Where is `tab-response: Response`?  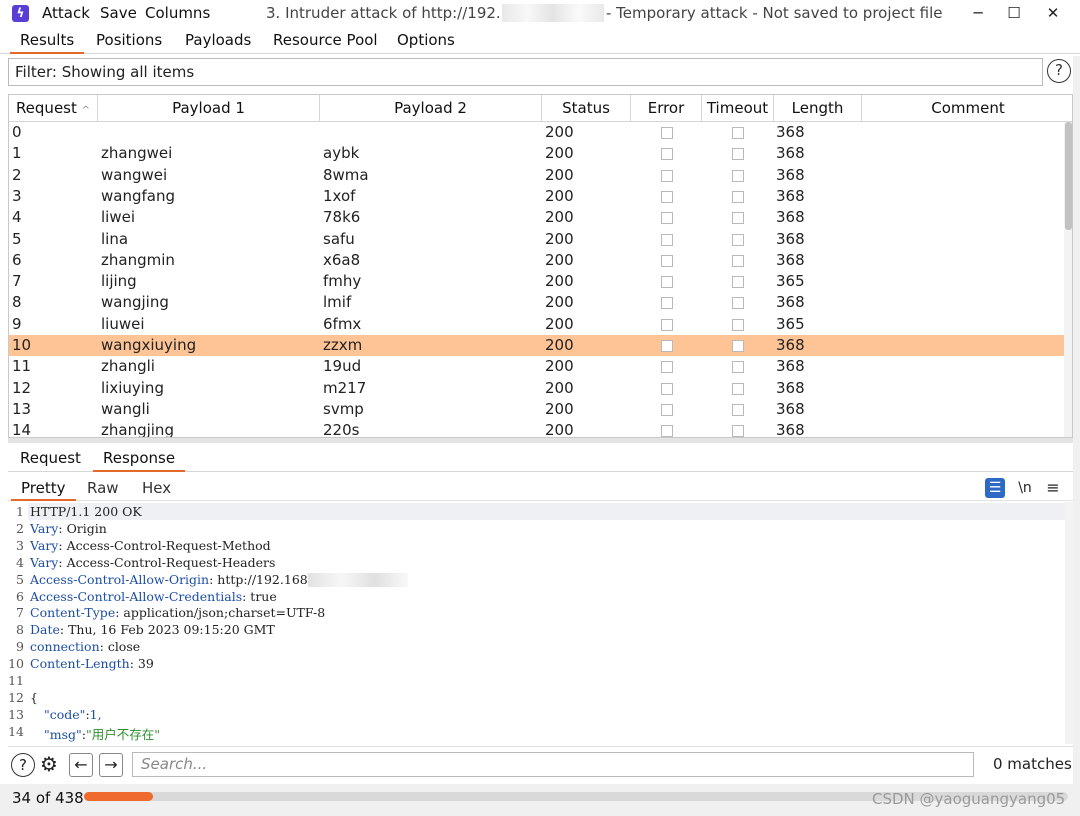 tab-response: Response is located at coordinates (139, 460).